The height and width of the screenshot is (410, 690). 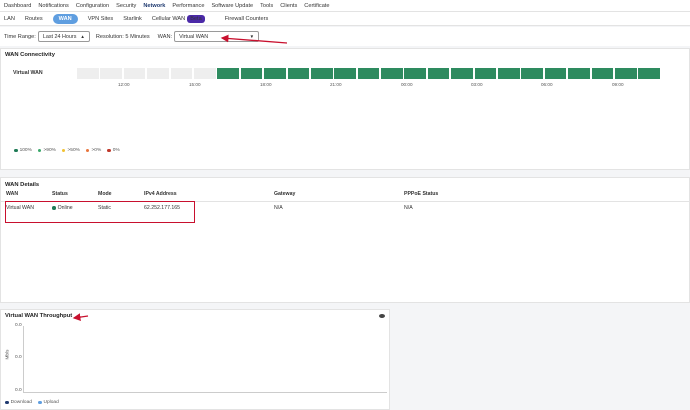 What do you see at coordinates (105, 194) in the screenshot?
I see `col-header-mode: Mode` at bounding box center [105, 194].